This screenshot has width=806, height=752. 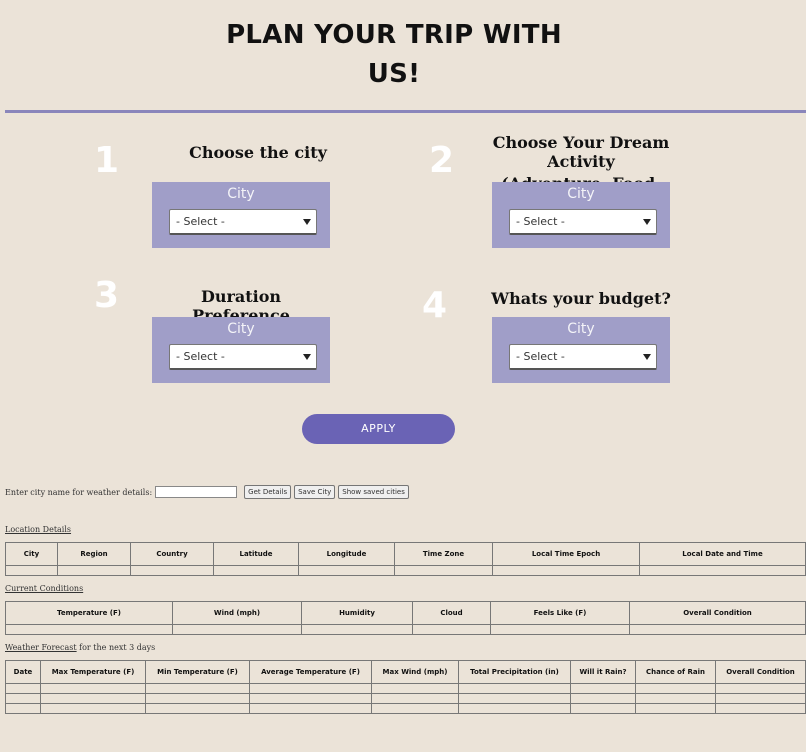 What do you see at coordinates (196, 492) in the screenshot?
I see `city-weather-input` at bounding box center [196, 492].